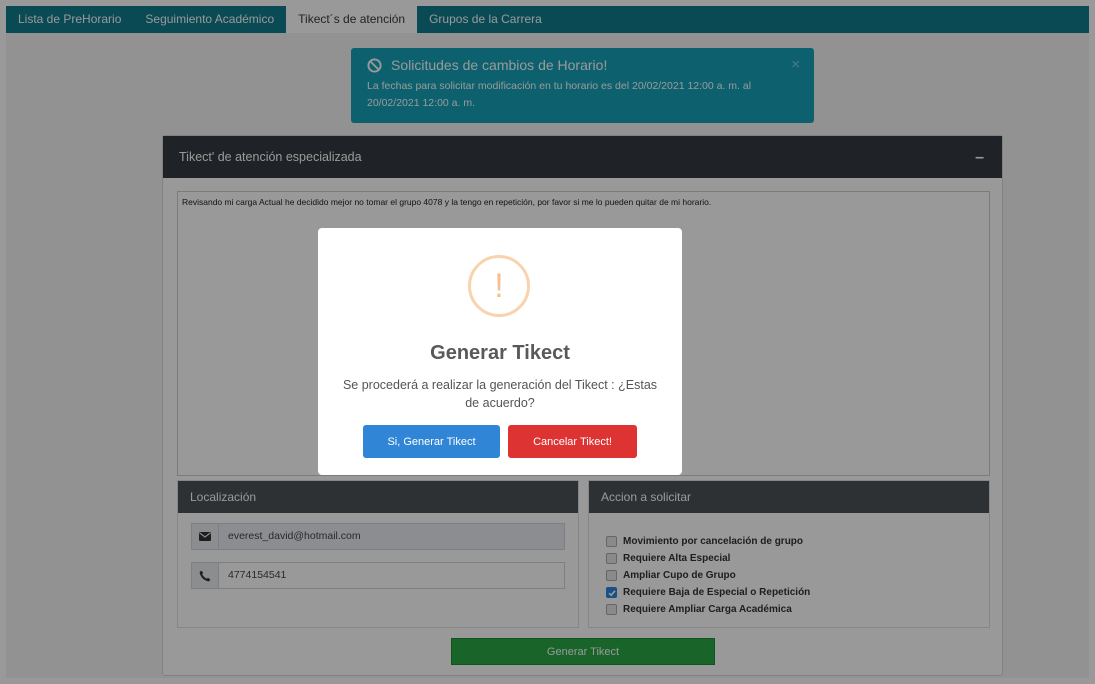  What do you see at coordinates (572, 441) in the screenshot?
I see `cancel-ticket-button: Cancelar Tikect!` at bounding box center [572, 441].